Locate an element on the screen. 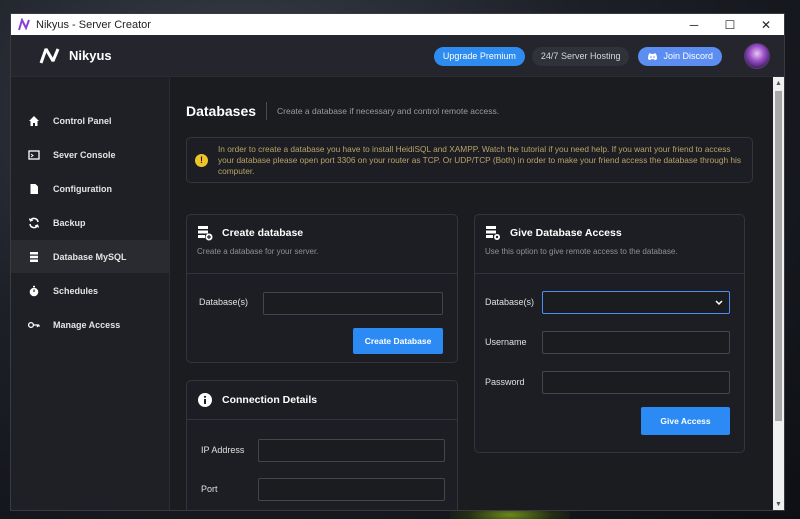  database-add-icon is located at coordinates (205, 233).